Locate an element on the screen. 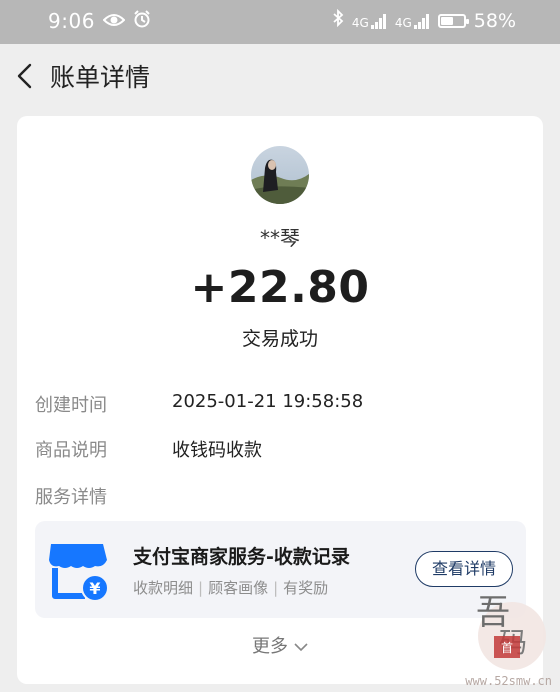  svg-text: 首 is located at coordinates (507, 648).